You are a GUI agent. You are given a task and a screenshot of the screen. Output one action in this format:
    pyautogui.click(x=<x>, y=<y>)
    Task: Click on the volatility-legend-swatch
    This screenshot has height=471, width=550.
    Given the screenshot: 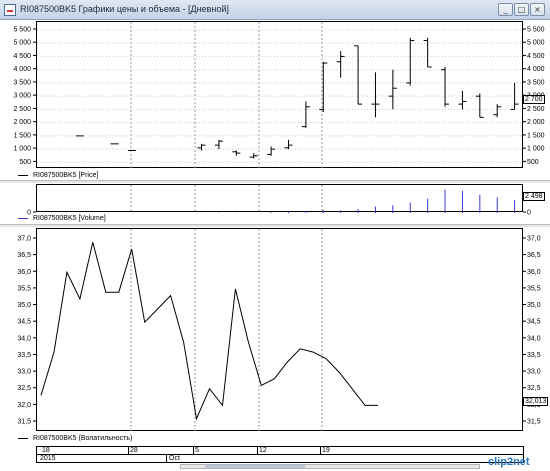 What is the action you would take?
    pyautogui.click(x=23, y=438)
    